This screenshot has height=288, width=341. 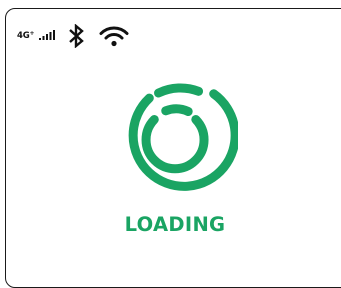 I want to click on signal-bars-icon, so click(x=47, y=35).